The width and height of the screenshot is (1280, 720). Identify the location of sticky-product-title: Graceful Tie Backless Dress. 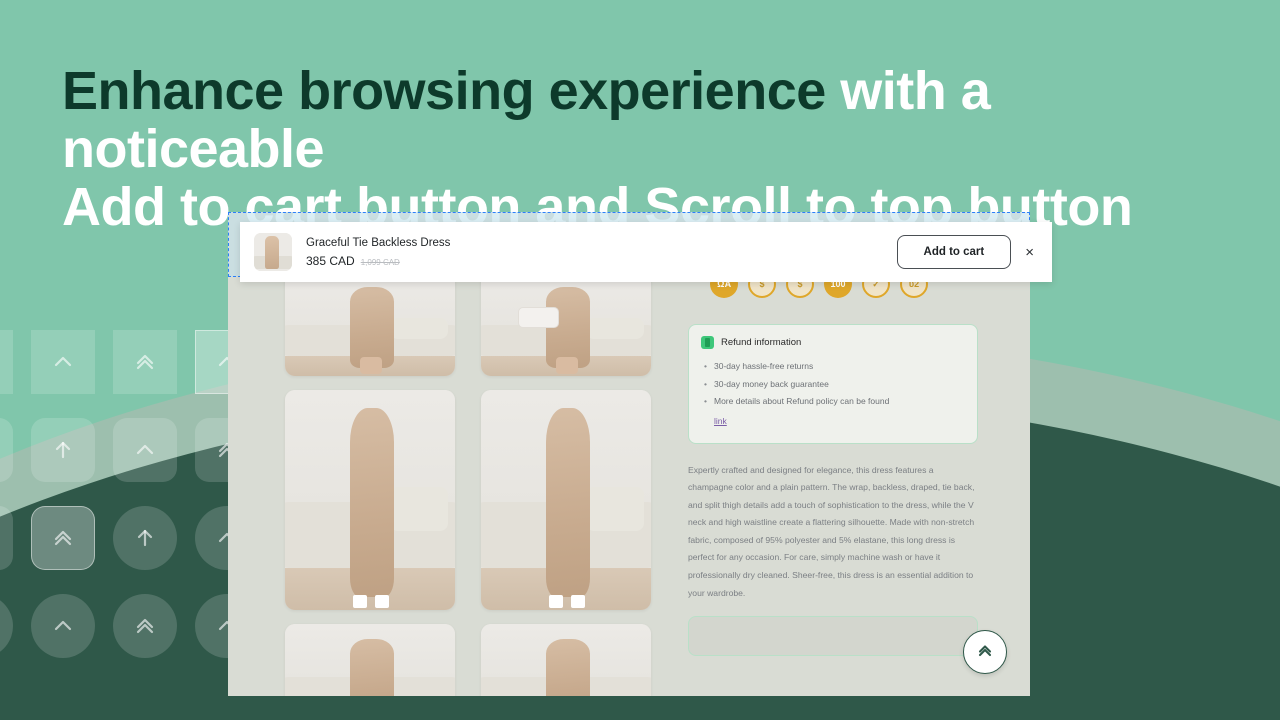
(378, 243).